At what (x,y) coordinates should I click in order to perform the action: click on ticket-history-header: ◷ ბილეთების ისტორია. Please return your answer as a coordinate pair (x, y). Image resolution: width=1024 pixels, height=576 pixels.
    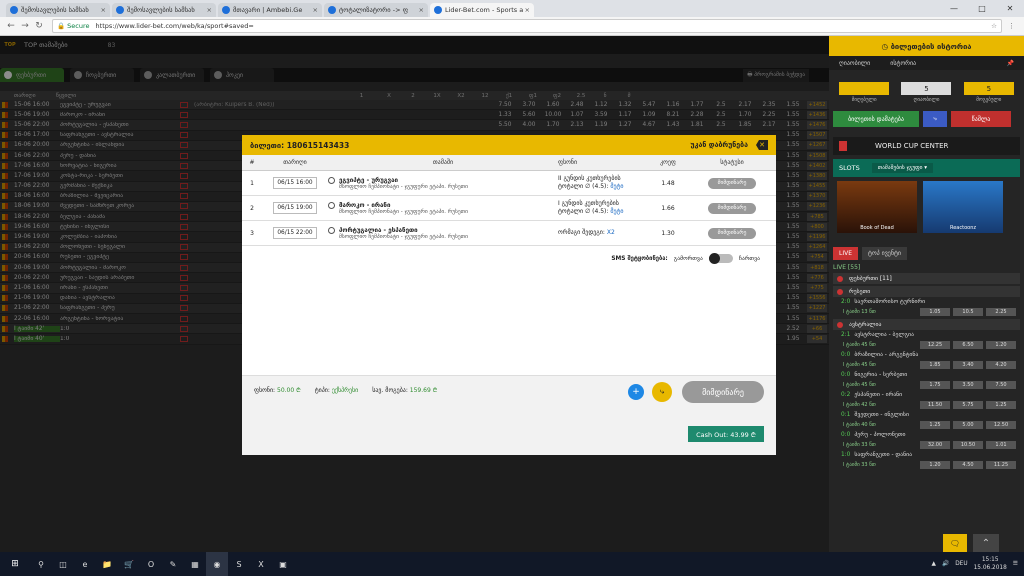
    Looking at the image, I should click on (926, 46).